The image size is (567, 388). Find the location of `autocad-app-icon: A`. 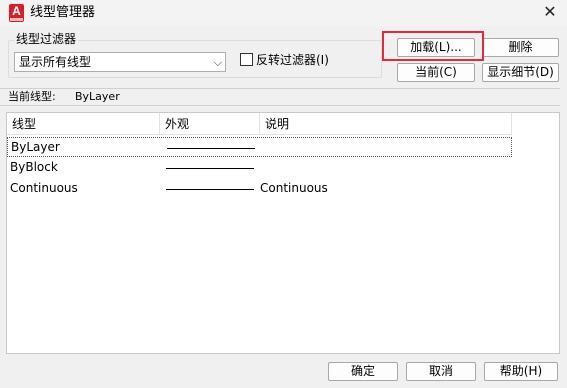

autocad-app-icon: A is located at coordinates (16, 13).